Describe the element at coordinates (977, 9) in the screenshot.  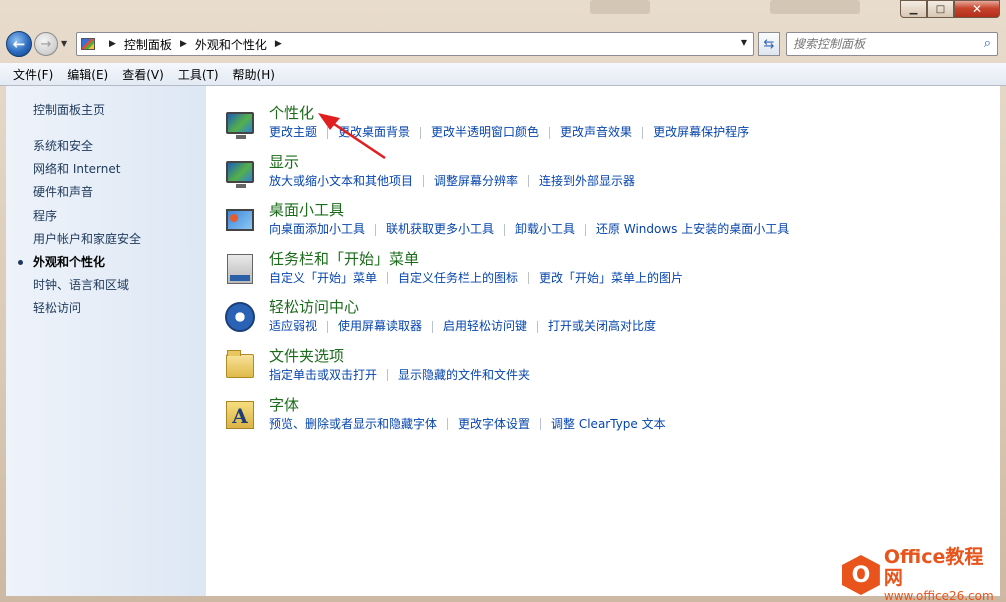
I see `close-button: ✕` at that location.